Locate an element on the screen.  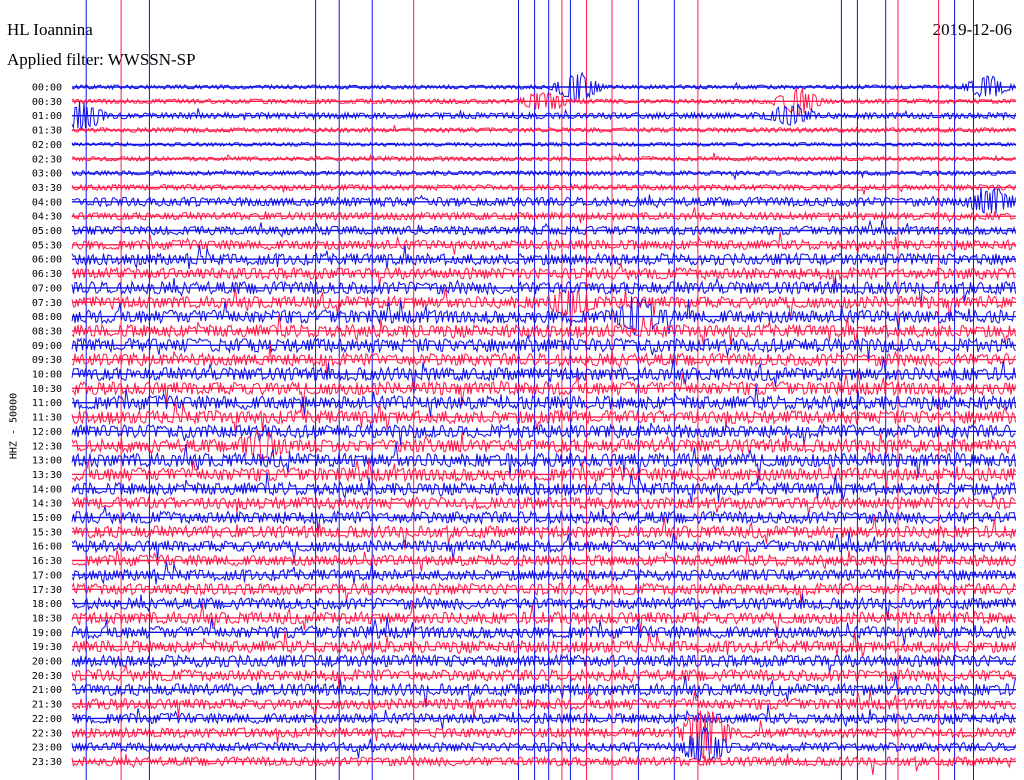
tick-label-0130: 01:30 is located at coordinates (47, 131).